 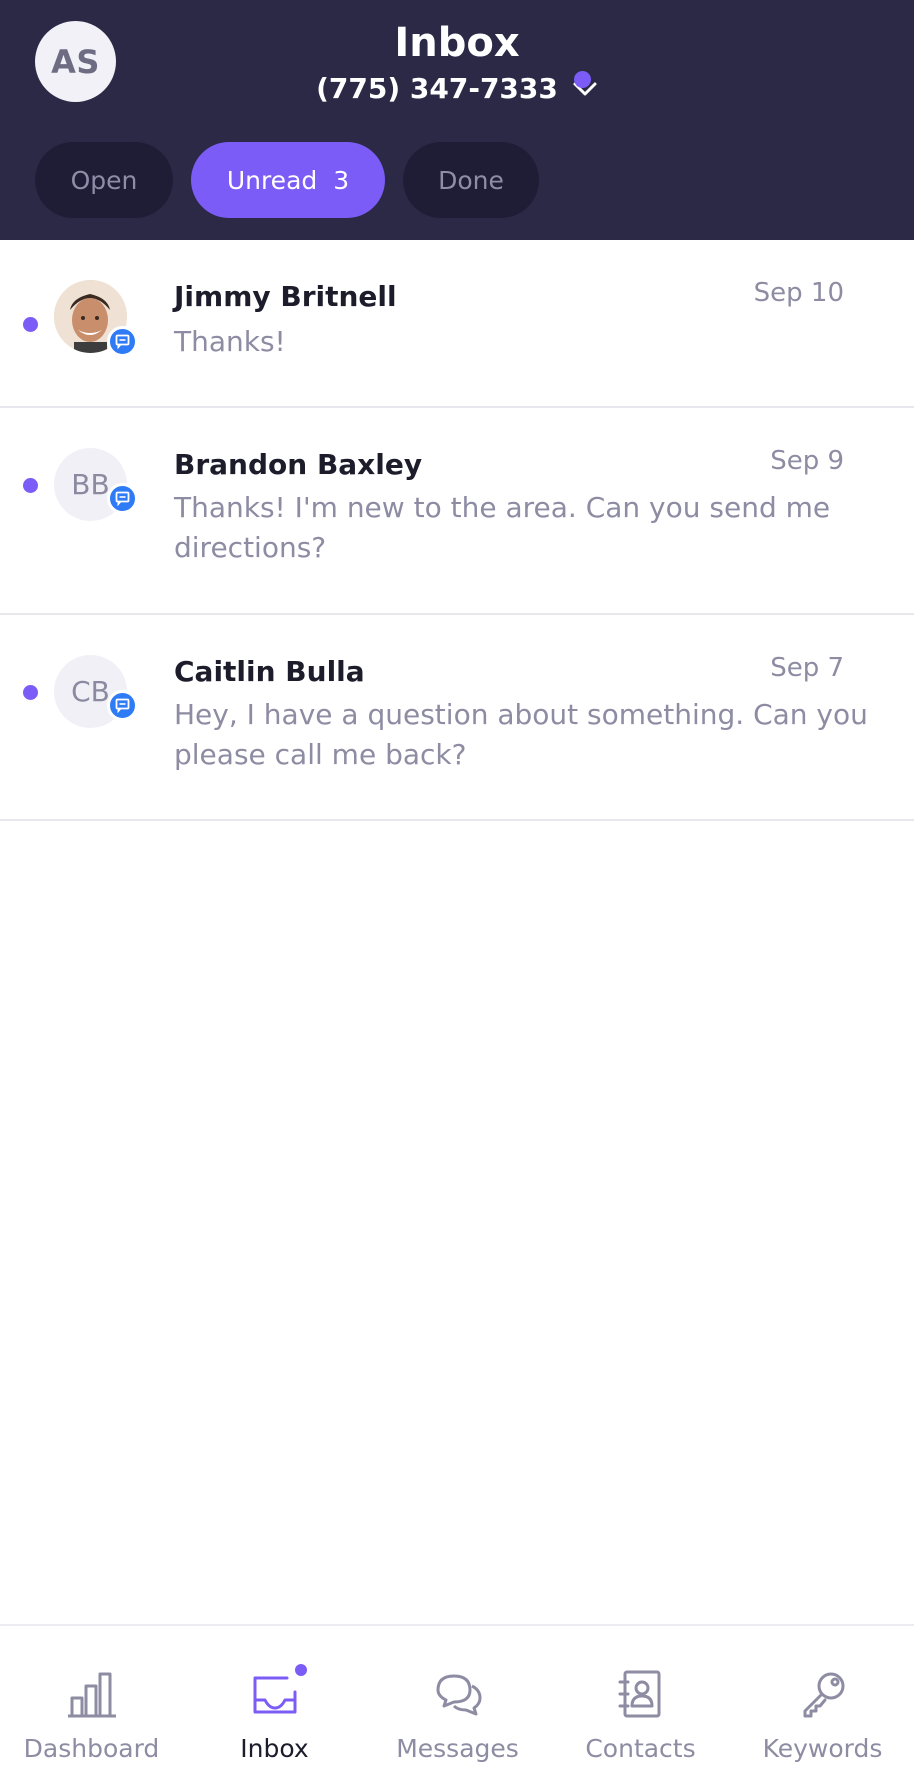 I want to click on inbox-notification-dot, so click(x=300, y=1670).